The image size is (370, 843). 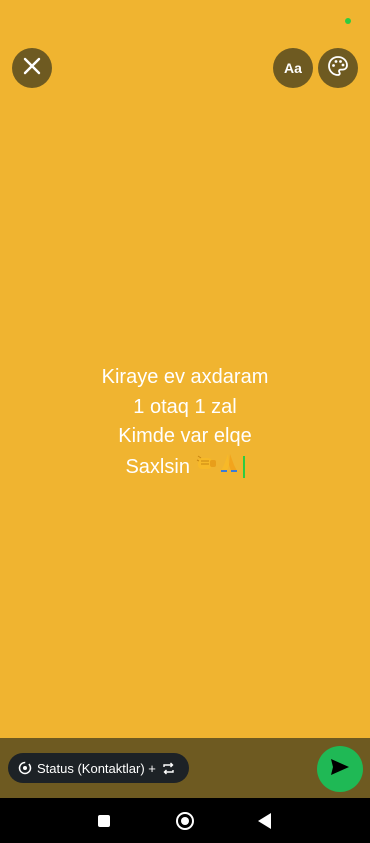 What do you see at coordinates (264, 821) in the screenshot?
I see `back-triangle-icon` at bounding box center [264, 821].